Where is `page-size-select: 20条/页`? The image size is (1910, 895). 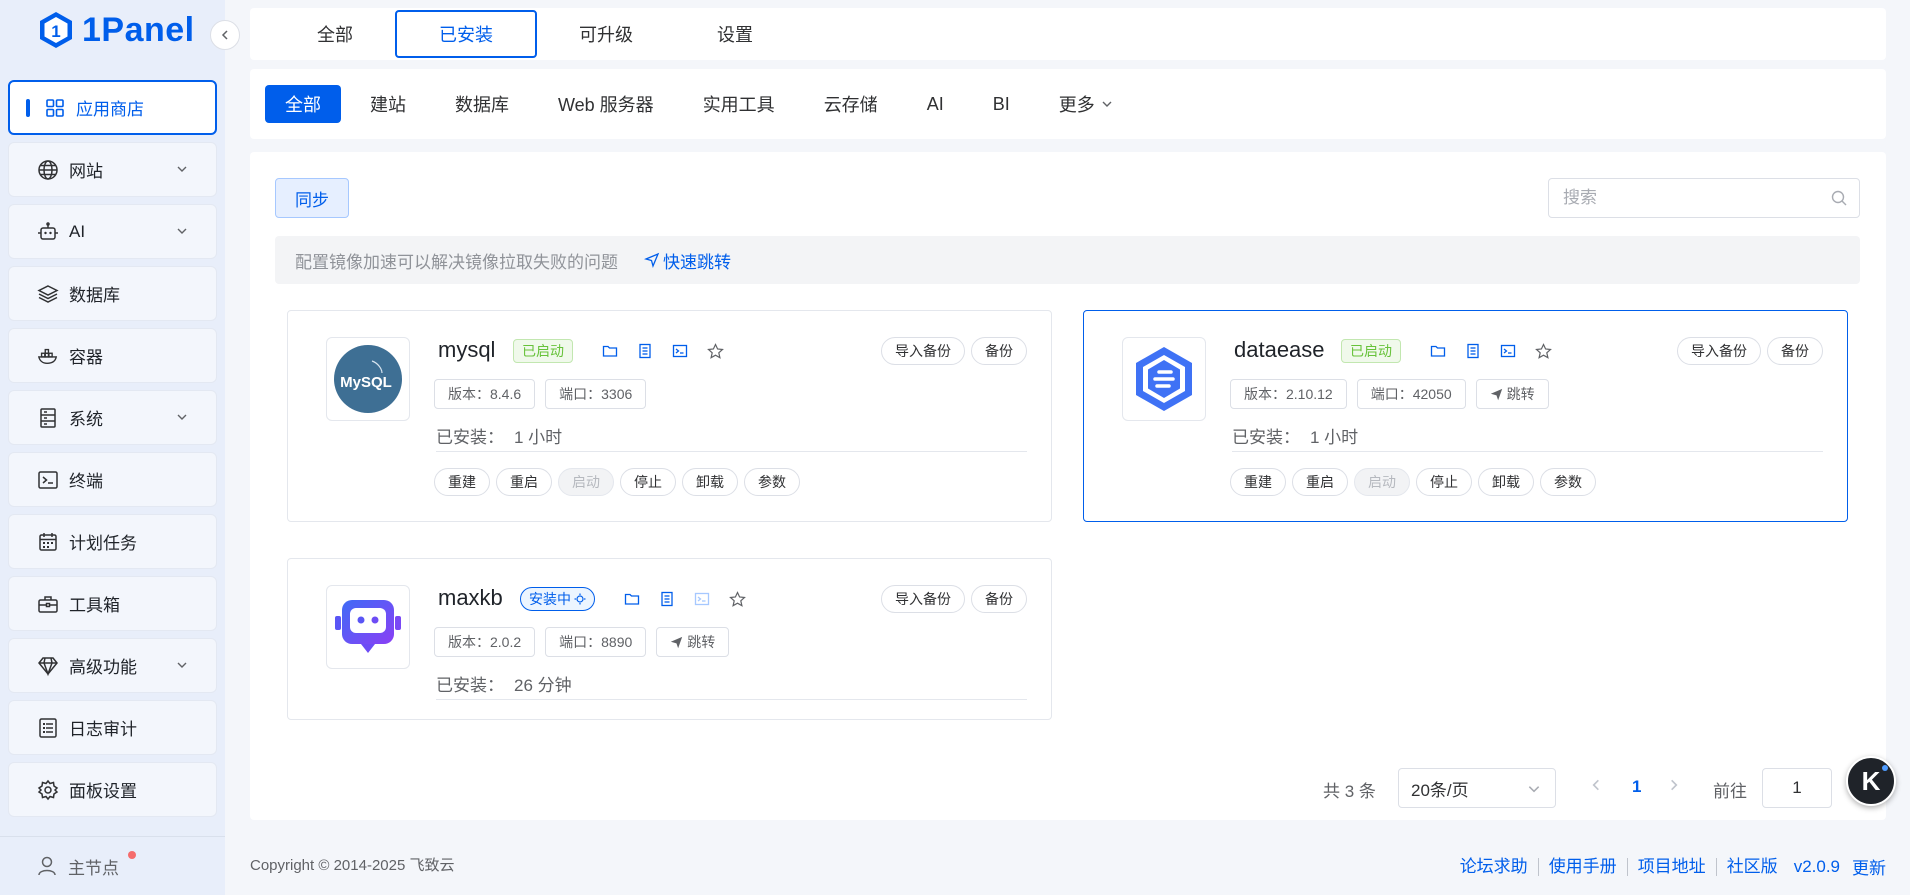
page-size-select: 20条/页 is located at coordinates (1477, 788).